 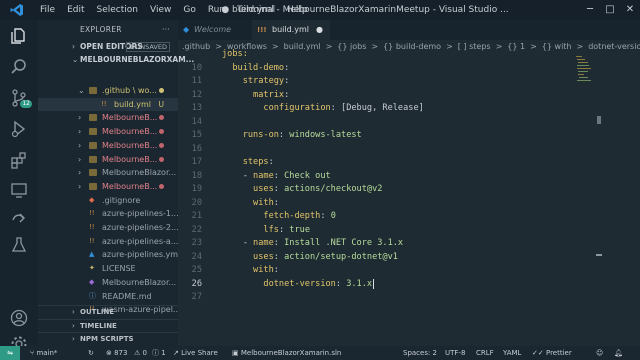 I want to click on close-button: ✕, so click(x=630, y=10).